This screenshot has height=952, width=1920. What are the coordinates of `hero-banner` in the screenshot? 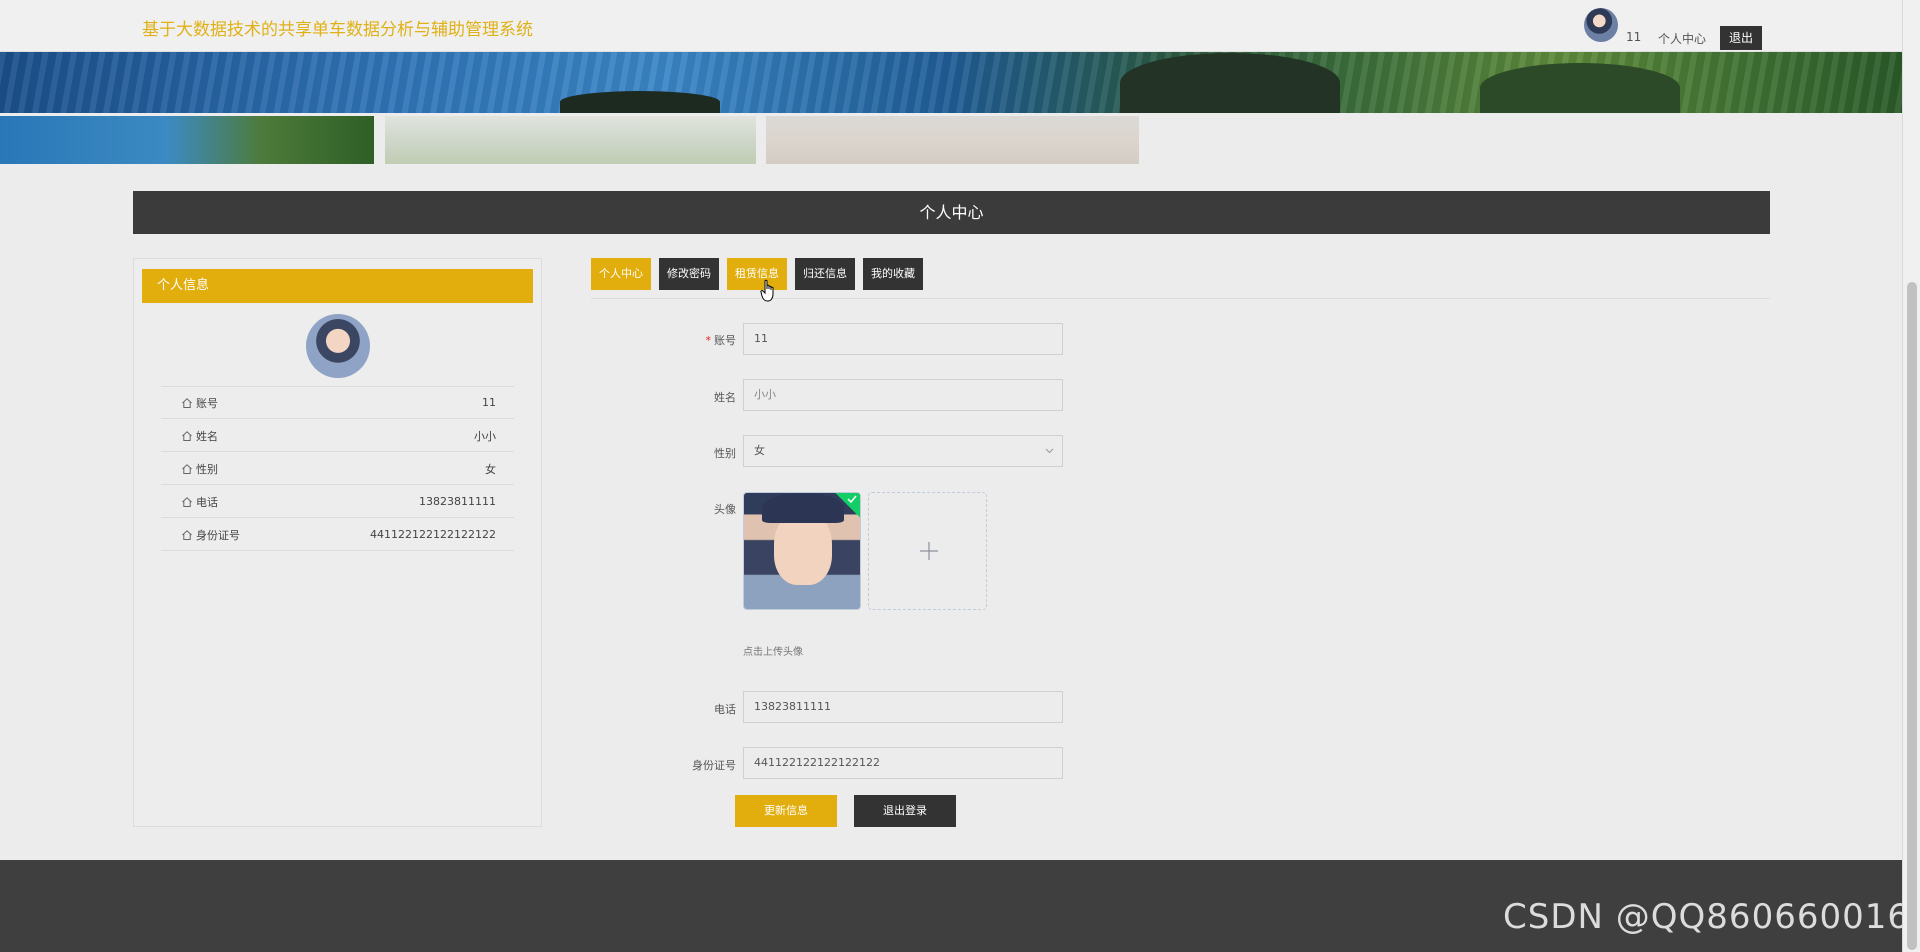 It's located at (951, 82).